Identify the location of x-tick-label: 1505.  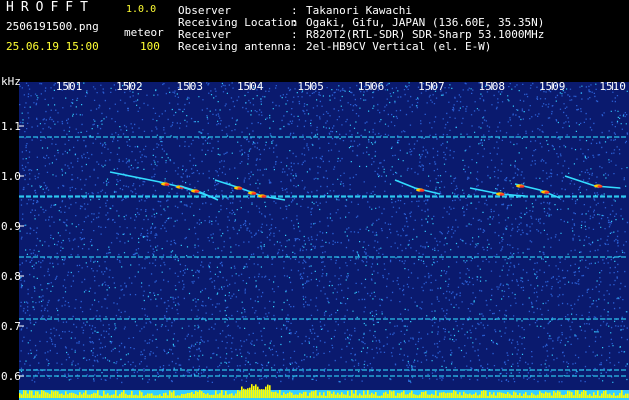
(310, 86).